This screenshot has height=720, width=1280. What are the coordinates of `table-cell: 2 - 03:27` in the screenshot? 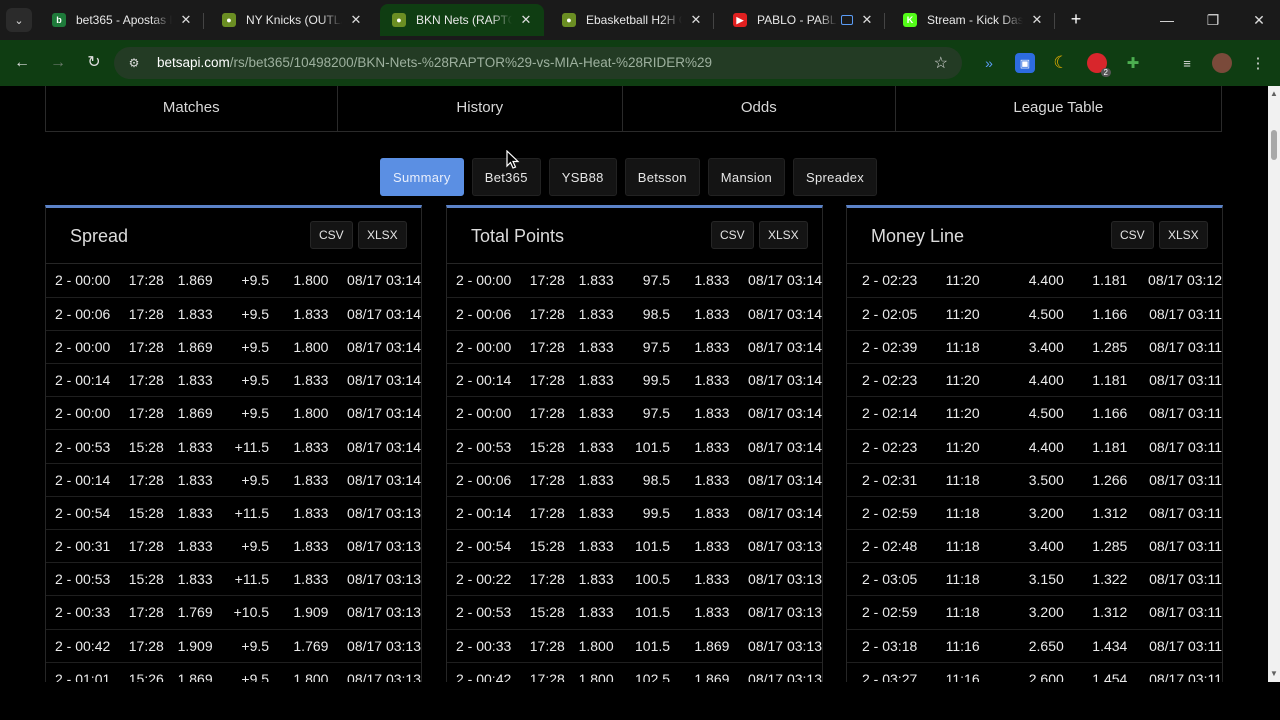 It's located at (894, 672).